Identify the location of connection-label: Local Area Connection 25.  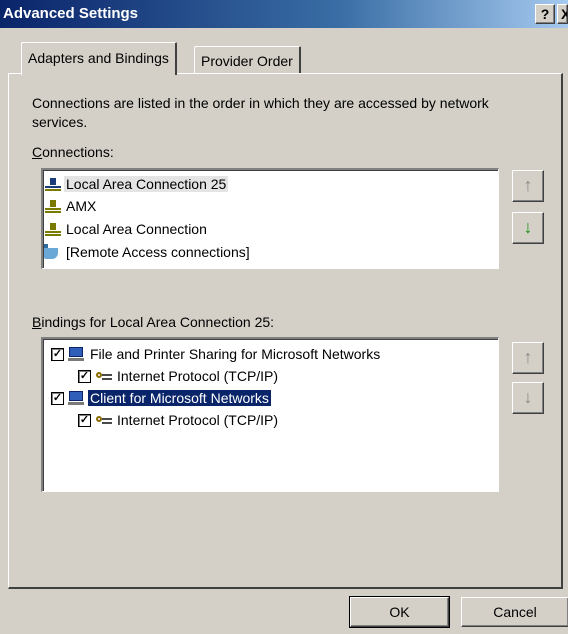
(146, 184).